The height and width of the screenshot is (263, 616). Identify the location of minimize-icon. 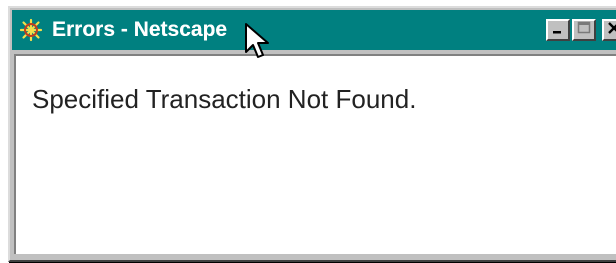
(558, 30).